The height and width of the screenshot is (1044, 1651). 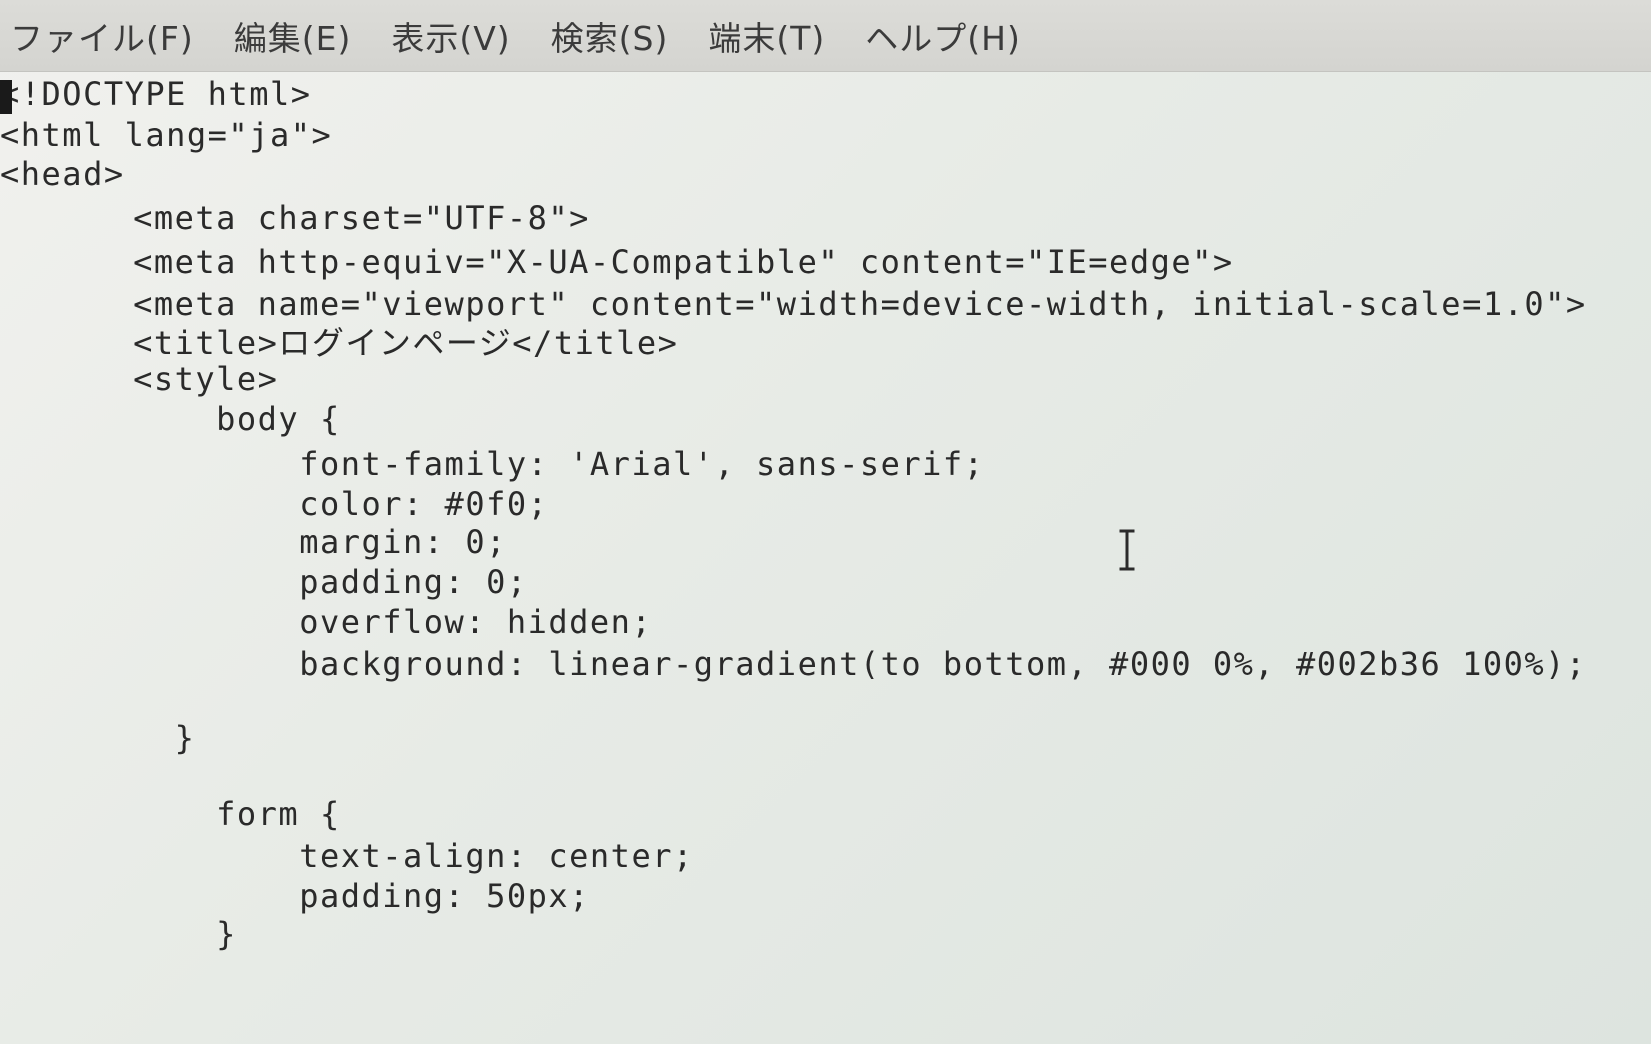 What do you see at coordinates (1127, 550) in the screenshot?
I see `ibeam-cursor-icon` at bounding box center [1127, 550].